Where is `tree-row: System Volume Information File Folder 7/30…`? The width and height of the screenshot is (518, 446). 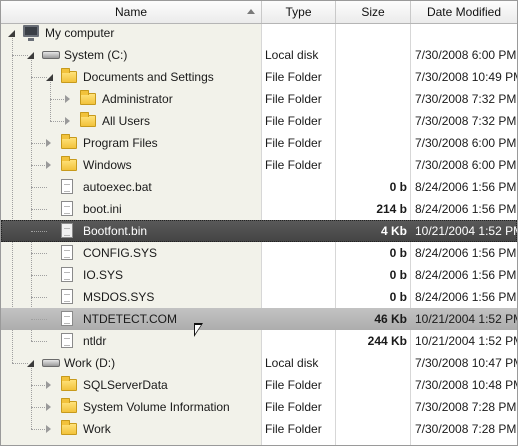
tree-row: System Volume Information File Folder 7/30… is located at coordinates (259, 407).